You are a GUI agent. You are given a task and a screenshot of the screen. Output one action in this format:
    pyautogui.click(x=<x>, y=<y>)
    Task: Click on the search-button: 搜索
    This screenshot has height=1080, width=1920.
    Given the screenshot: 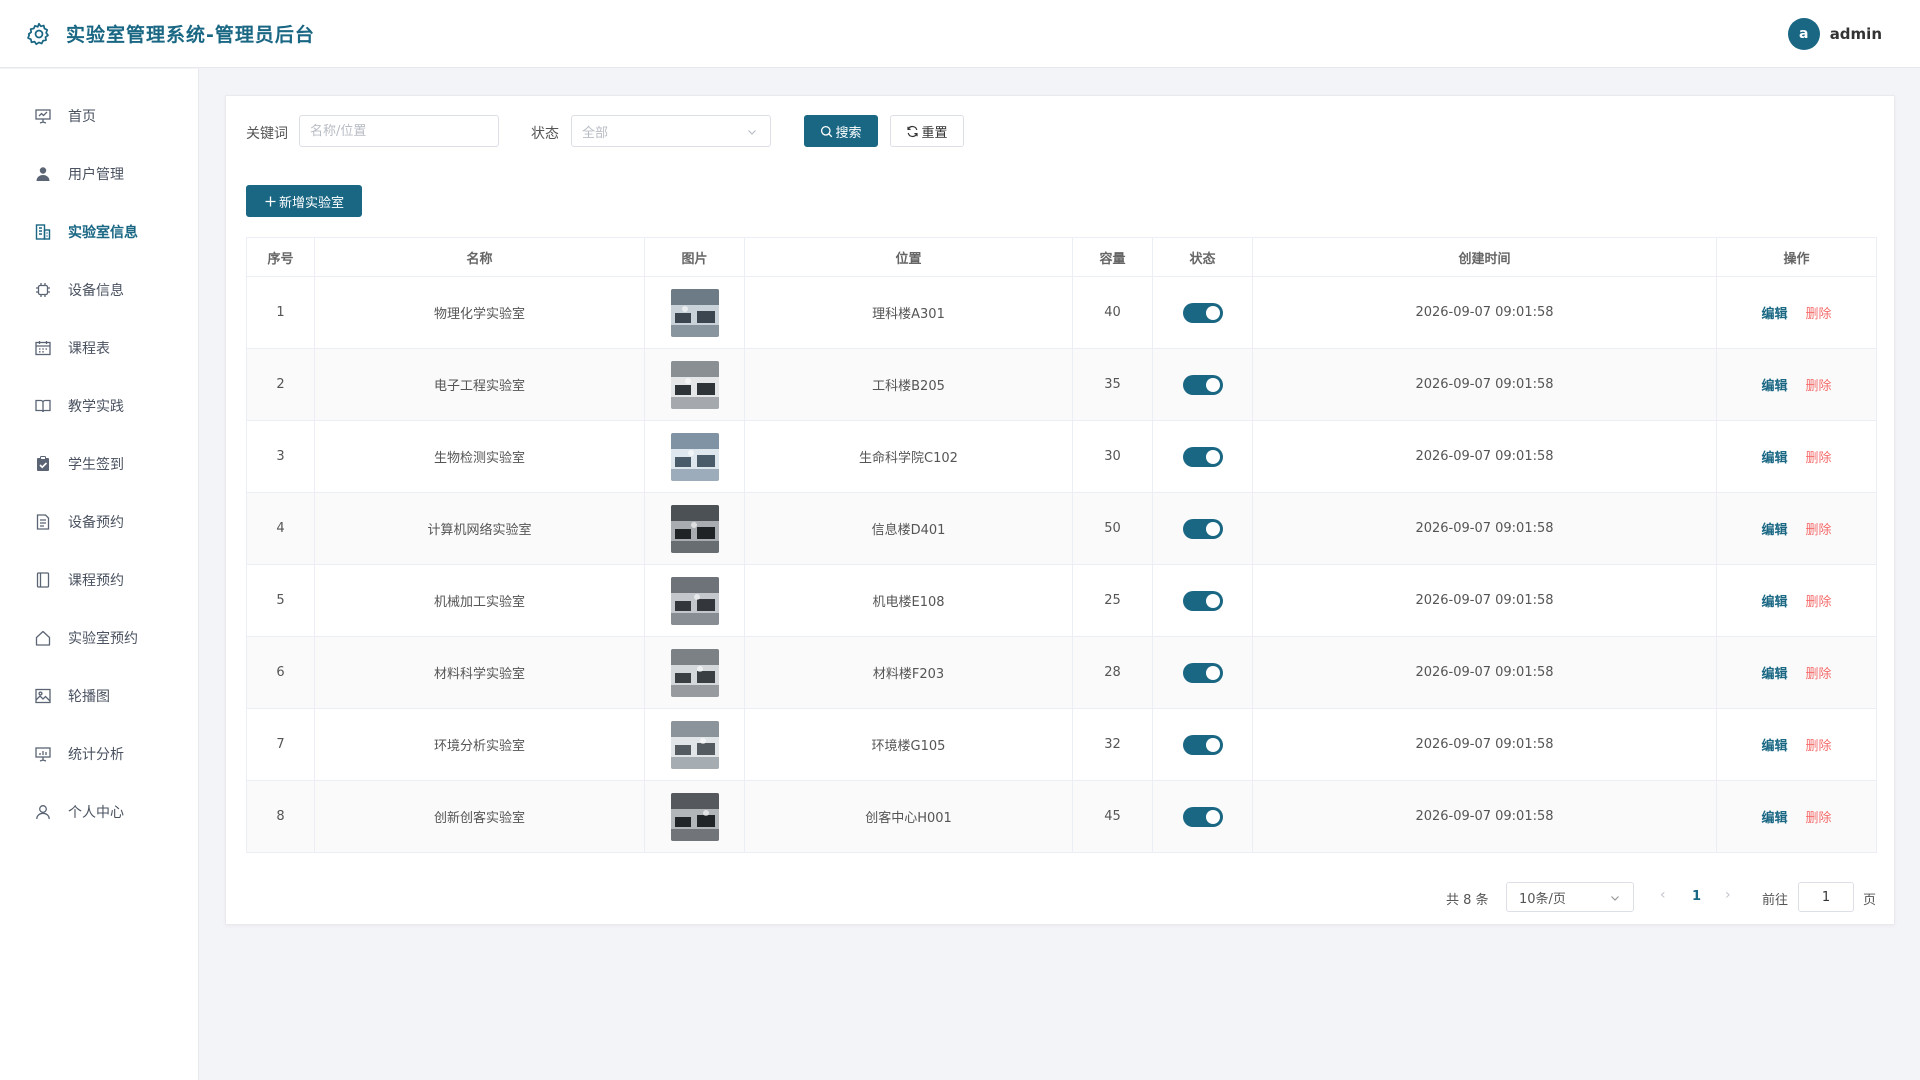 What is the action you would take?
    pyautogui.click(x=841, y=131)
    